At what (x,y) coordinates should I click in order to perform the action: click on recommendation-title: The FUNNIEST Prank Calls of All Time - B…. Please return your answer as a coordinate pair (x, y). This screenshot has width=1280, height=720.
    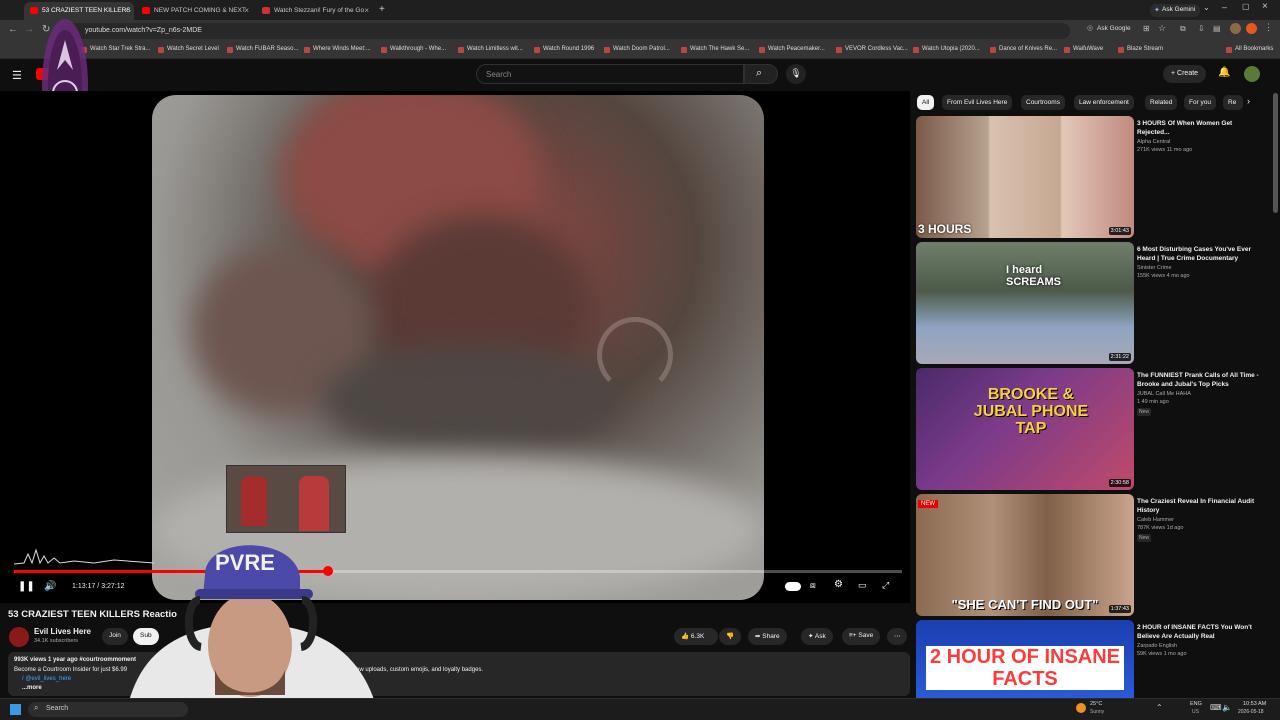
    Looking at the image, I should click on (1201, 380).